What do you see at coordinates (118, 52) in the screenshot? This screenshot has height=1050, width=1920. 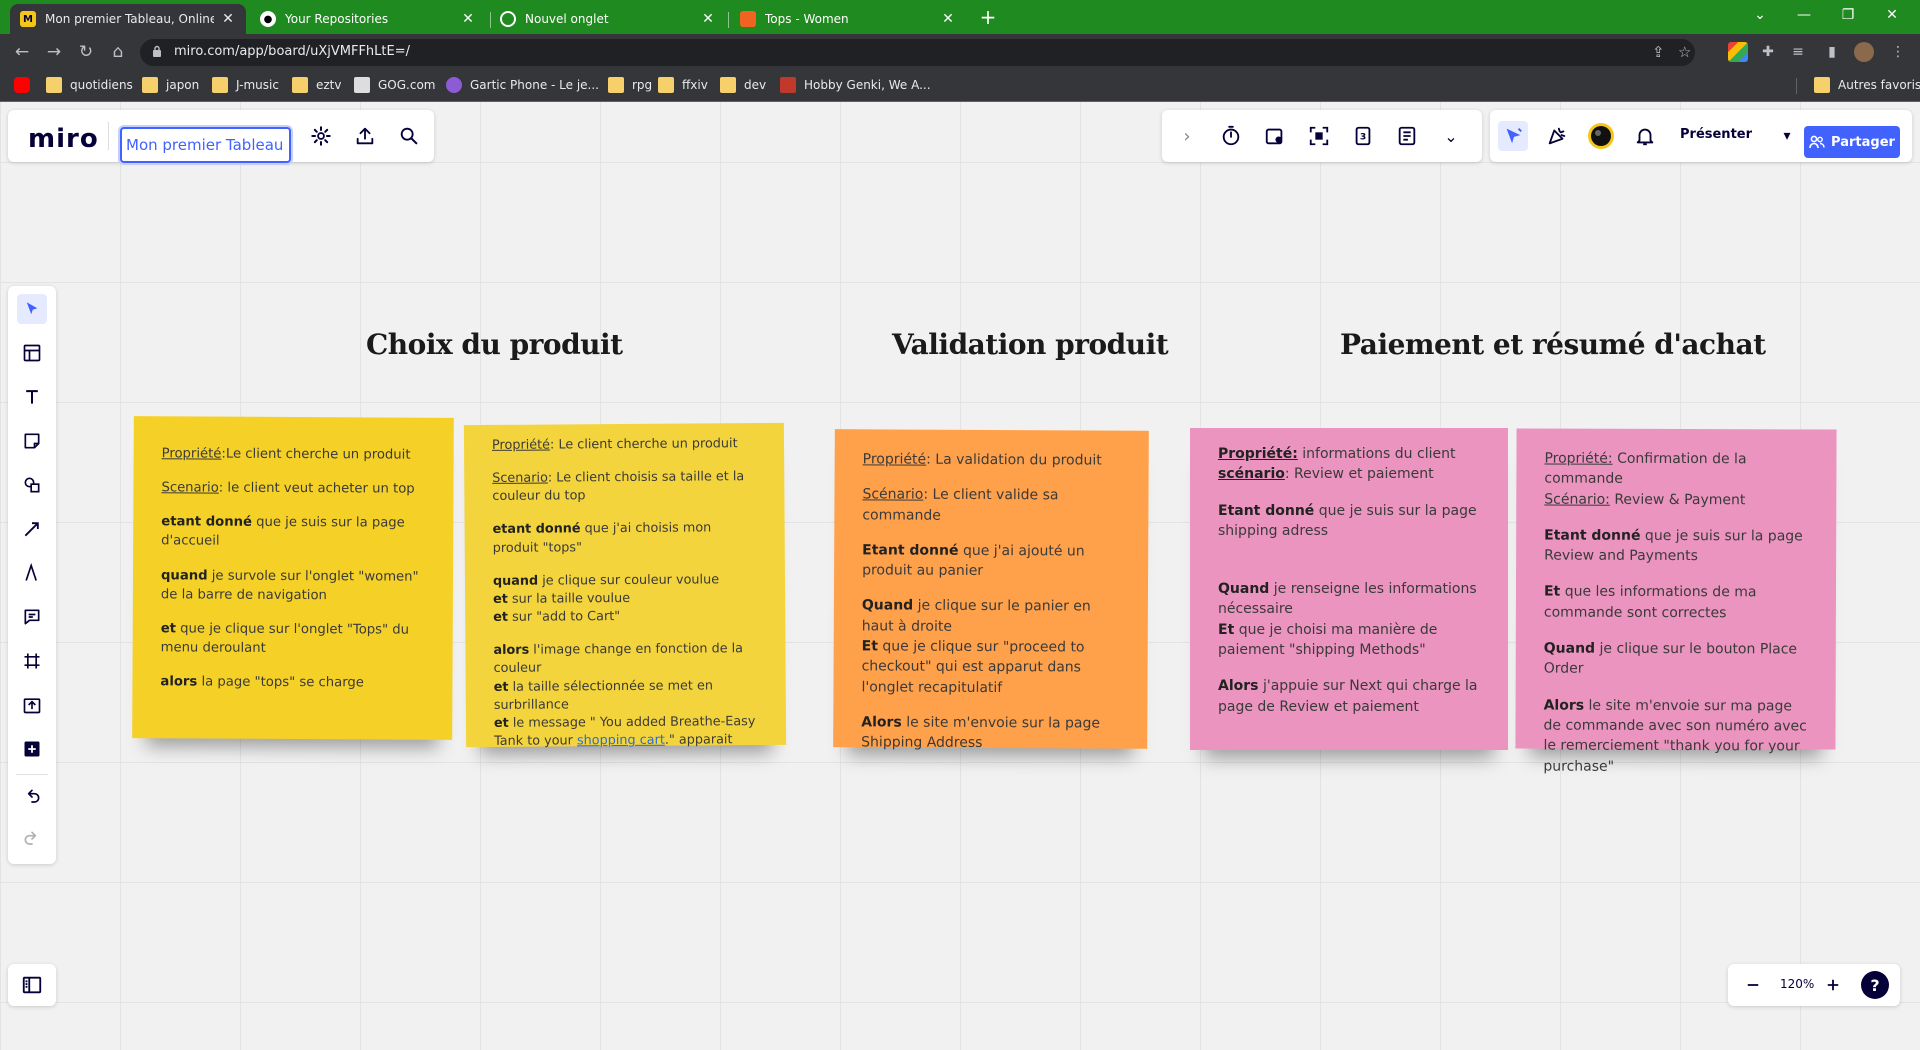 I see `home-icon: ⌂` at bounding box center [118, 52].